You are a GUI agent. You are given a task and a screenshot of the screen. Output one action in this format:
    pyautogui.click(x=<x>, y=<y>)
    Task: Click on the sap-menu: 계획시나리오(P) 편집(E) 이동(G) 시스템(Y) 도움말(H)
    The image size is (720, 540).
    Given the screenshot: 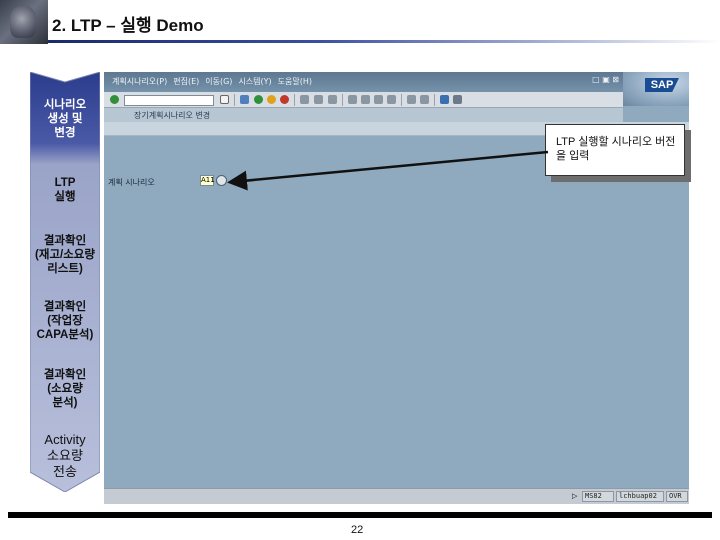 What is the action you would take?
    pyautogui.click(x=212, y=81)
    